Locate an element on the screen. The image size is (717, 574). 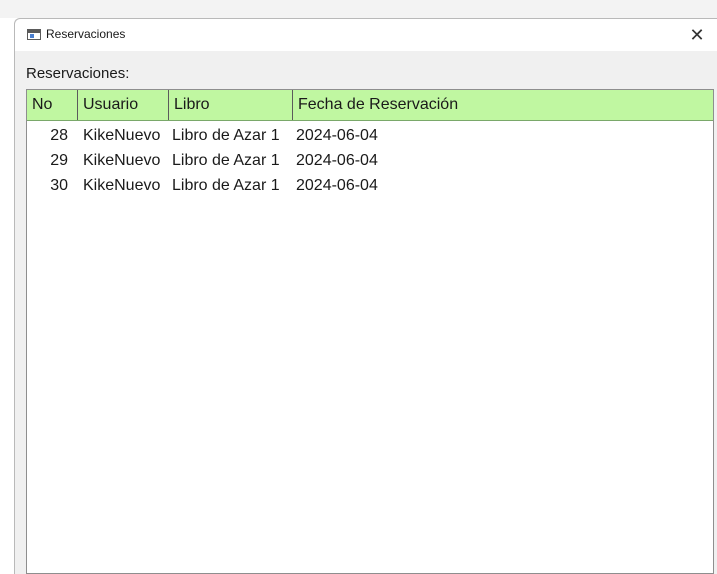
table-row: 29 KikeNuevo Libro de Azar 1 2024-06-04 is located at coordinates (370, 160).